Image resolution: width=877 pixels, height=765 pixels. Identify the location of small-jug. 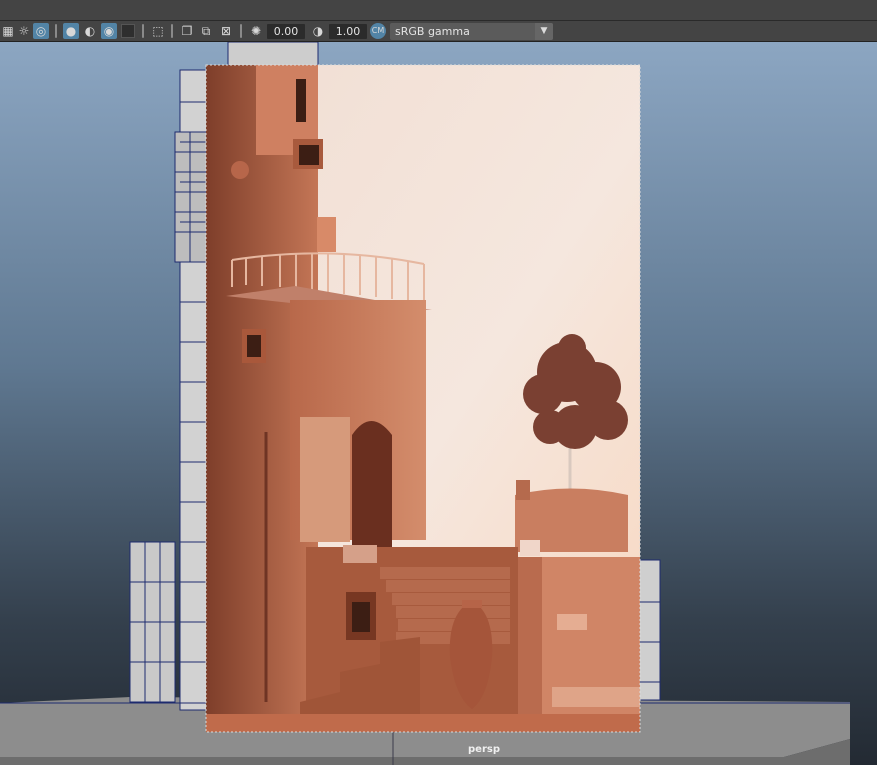
(523, 490).